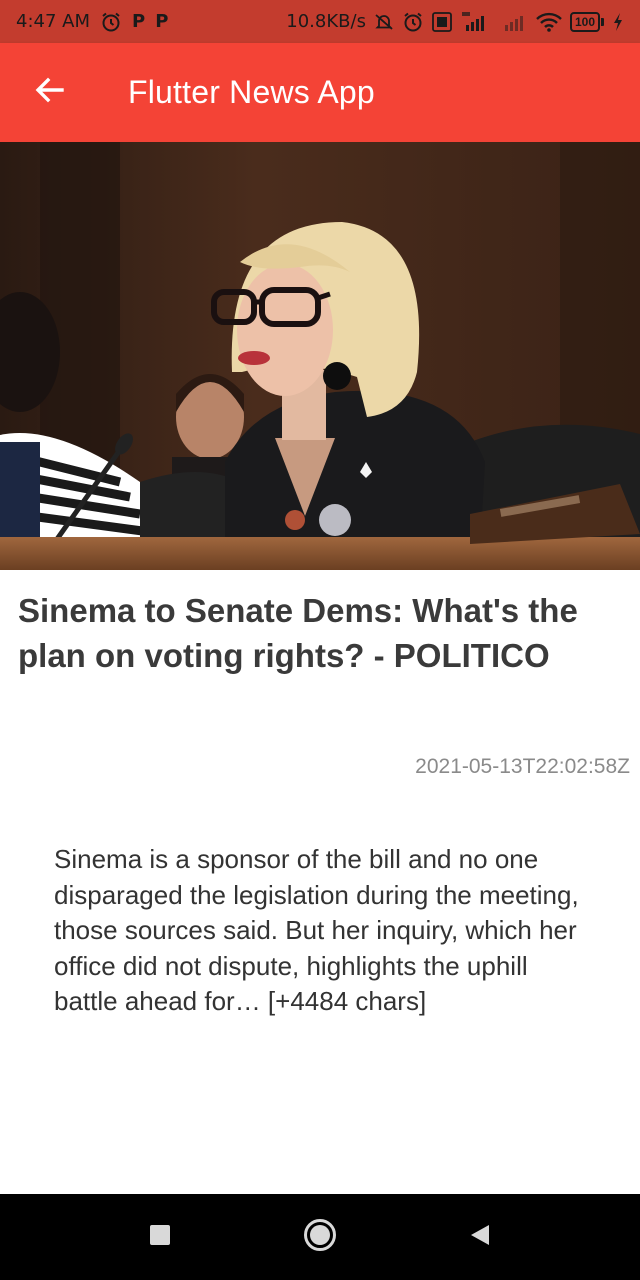 The image size is (640, 1280). What do you see at coordinates (92, 22) in the screenshot?
I see `status-left: 4:47 AM P P` at bounding box center [92, 22].